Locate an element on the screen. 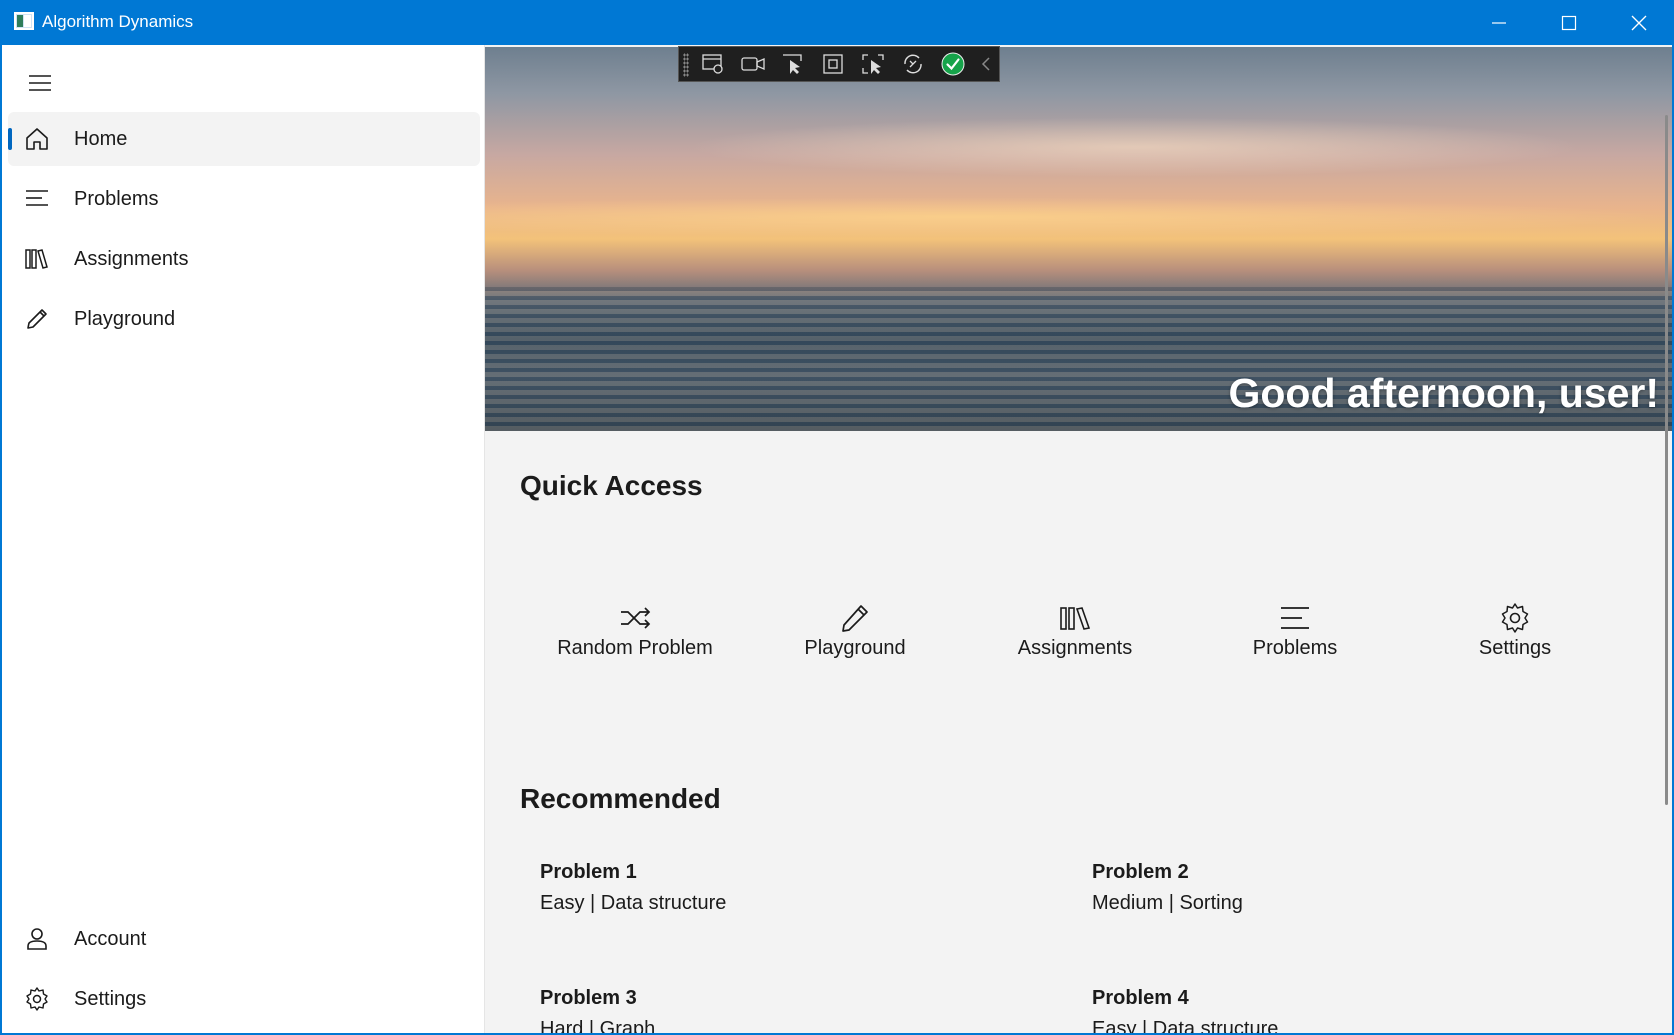  recommended-problem-card: Problem 4 Easy | Data structure is located at coordinates (1292, 1010).